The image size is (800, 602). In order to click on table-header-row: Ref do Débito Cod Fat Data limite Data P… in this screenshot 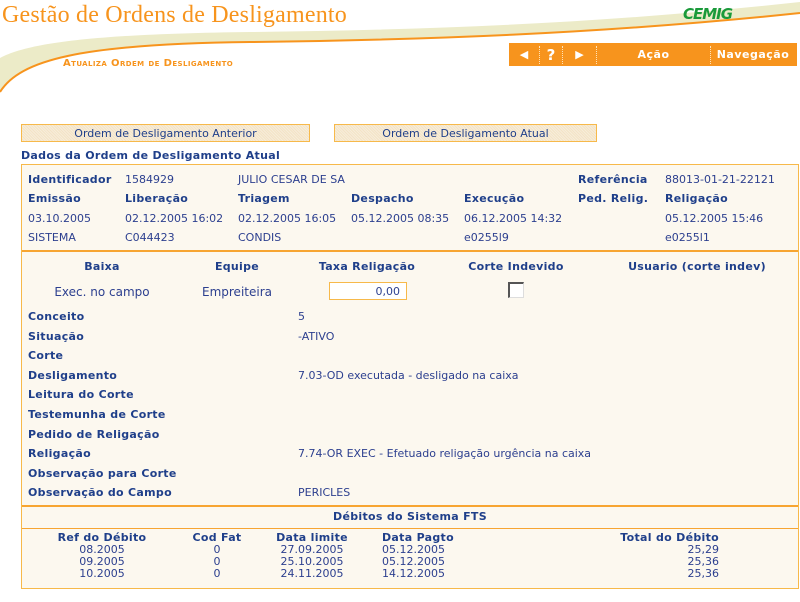, I will do `click(410, 537)`.